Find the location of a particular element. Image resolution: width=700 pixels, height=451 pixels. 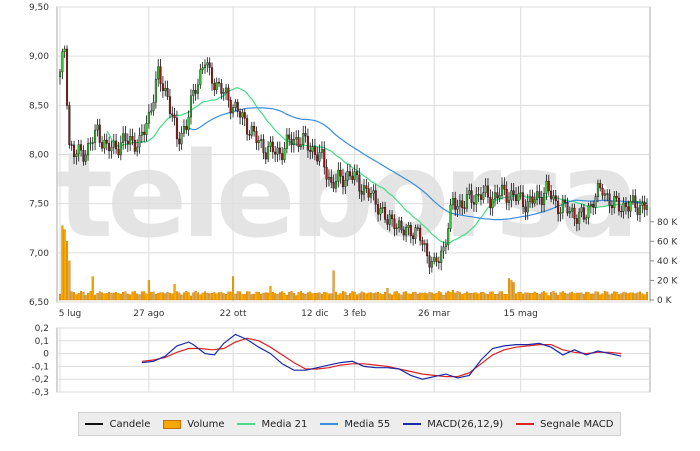

price-tick-label: 7,00 is located at coordinates (39, 254).